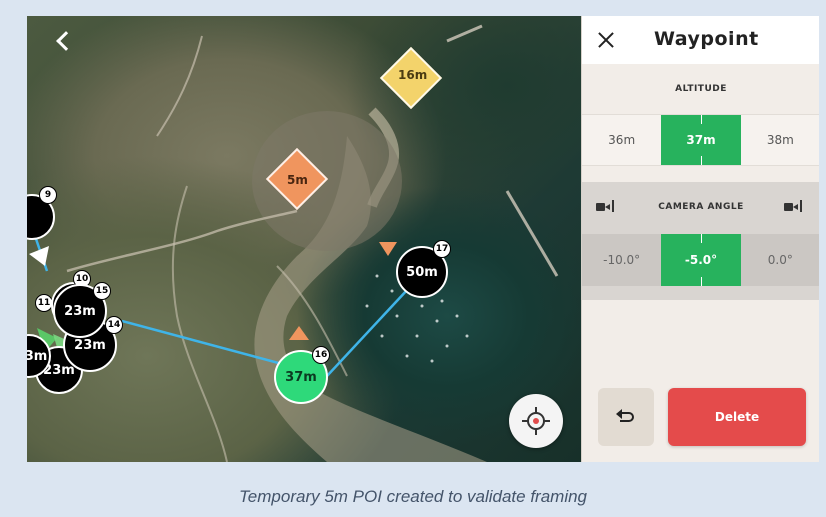 The image size is (826, 517). I want to click on poi-altitude-label: 5m, so click(297, 180).